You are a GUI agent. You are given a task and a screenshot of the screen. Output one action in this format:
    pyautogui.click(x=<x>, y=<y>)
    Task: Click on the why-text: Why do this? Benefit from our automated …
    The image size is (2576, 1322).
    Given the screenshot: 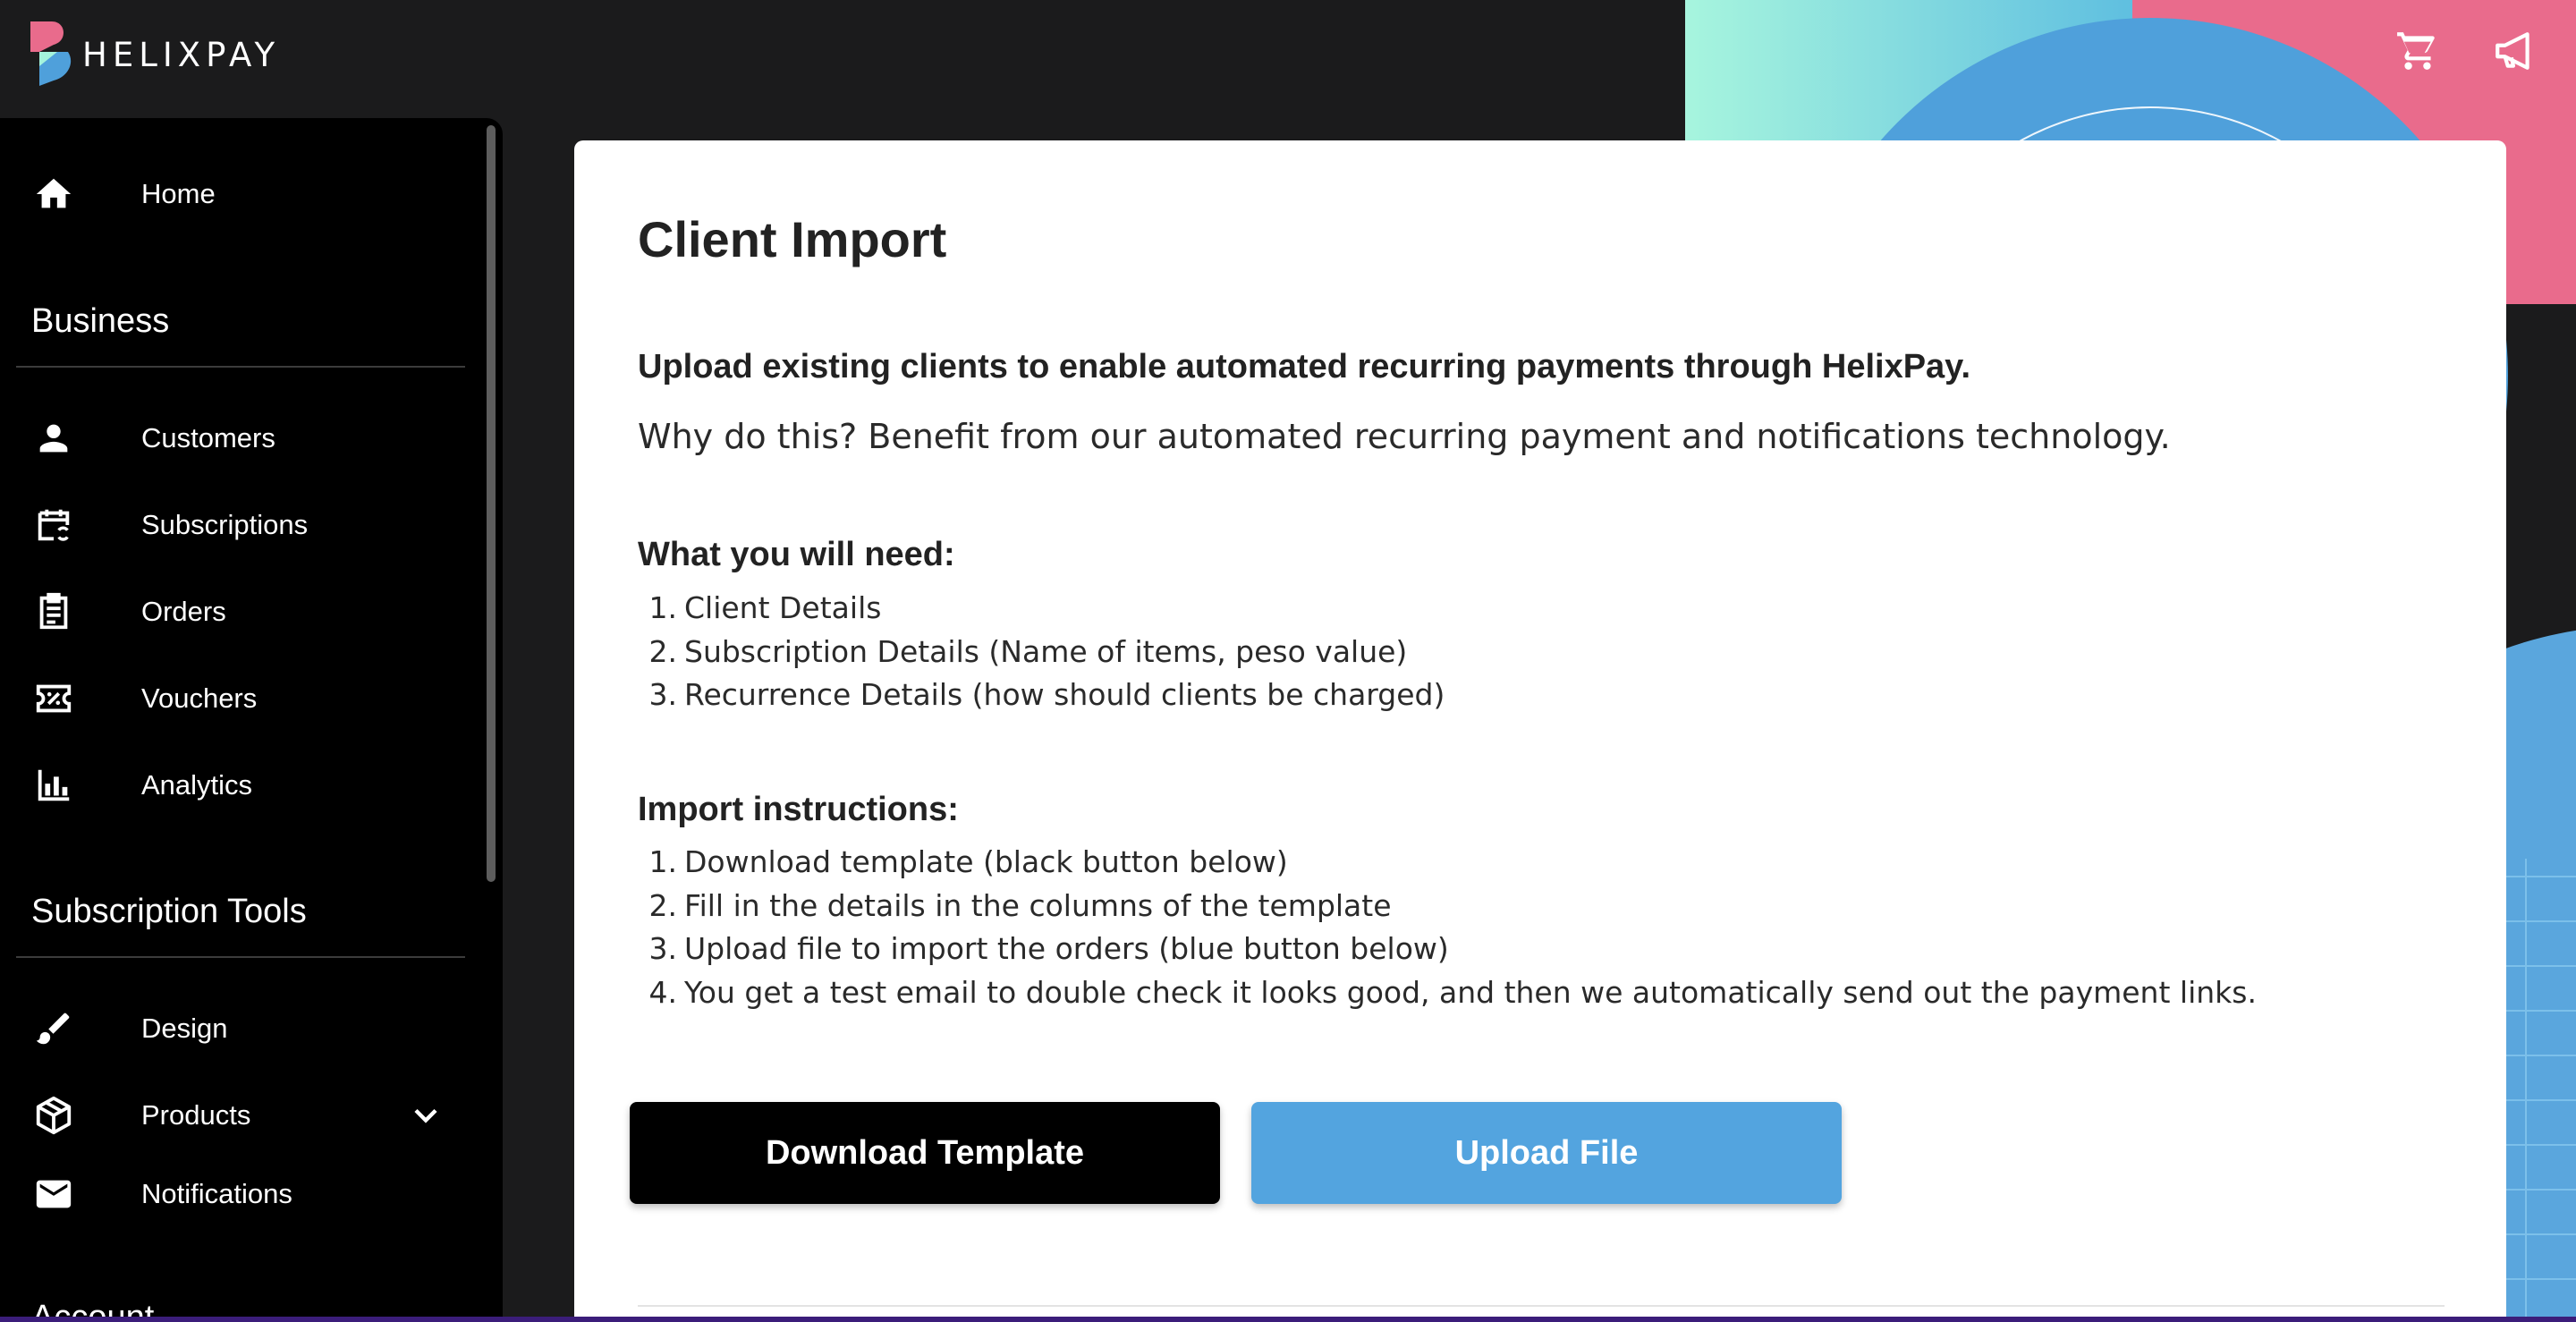 What is the action you would take?
    pyautogui.click(x=1404, y=437)
    